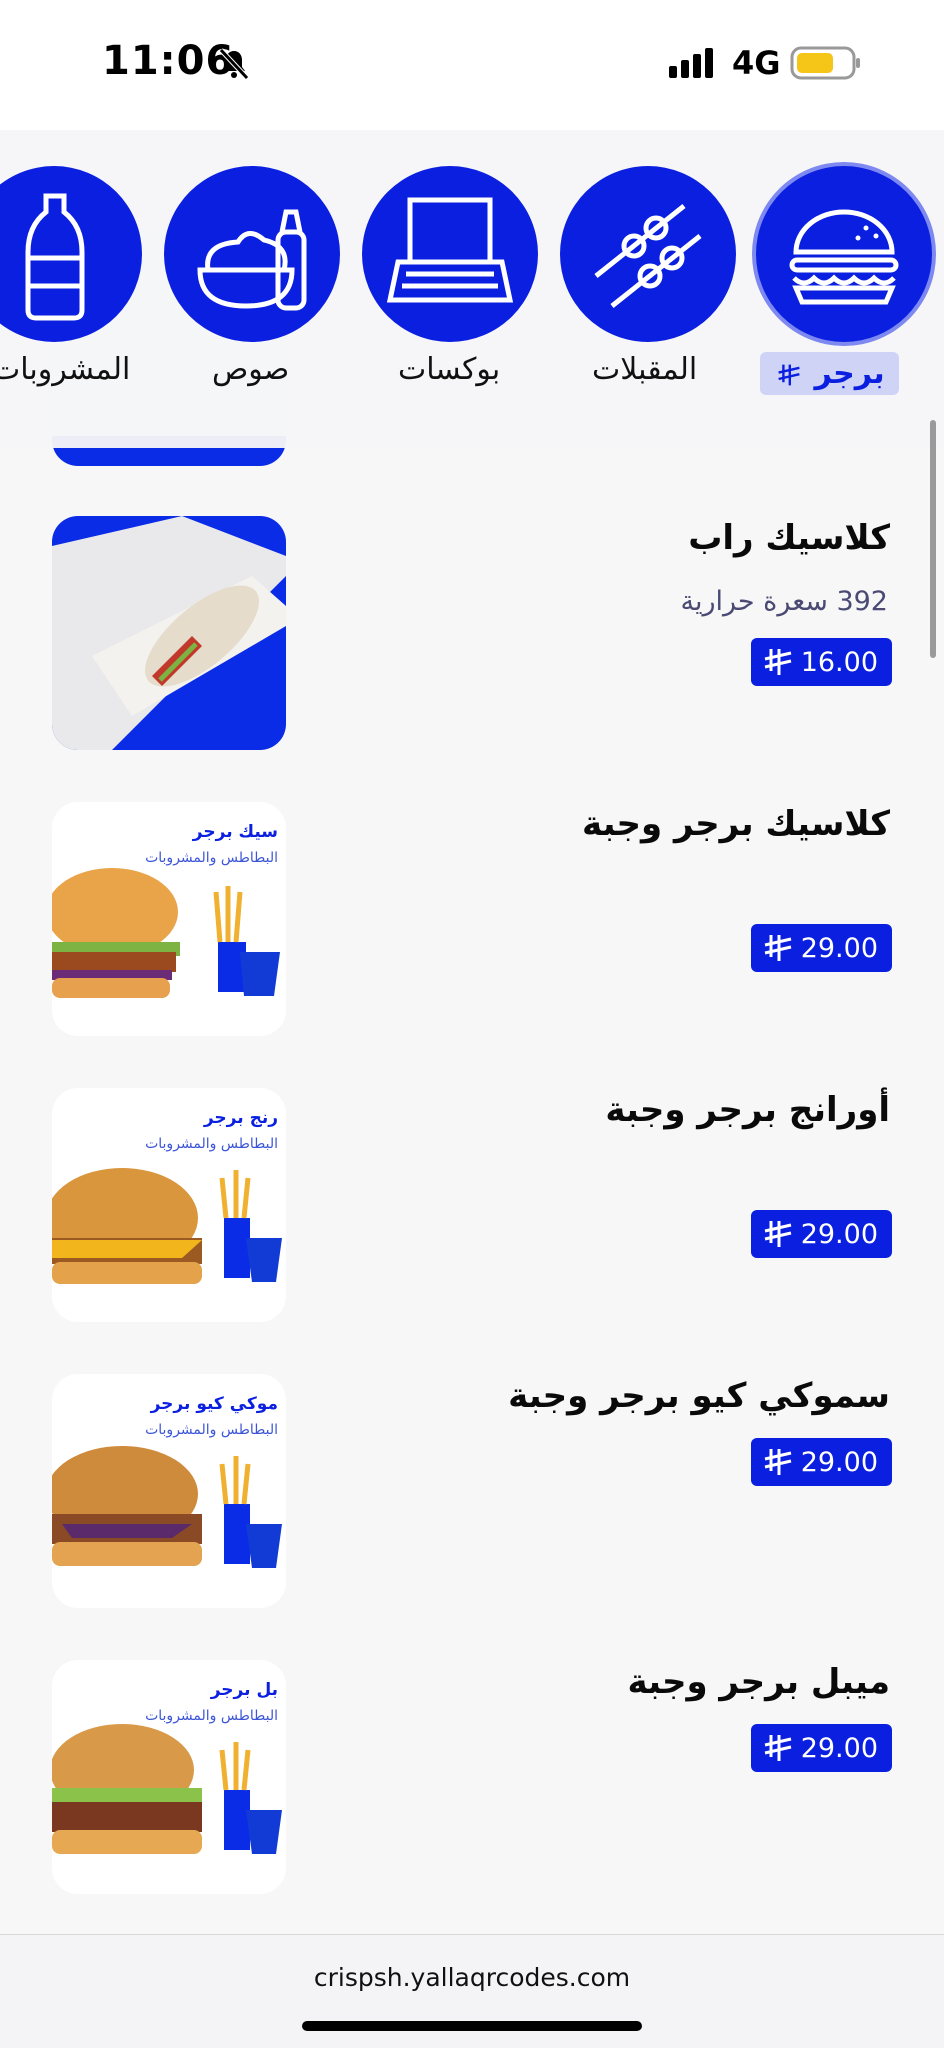  I want to click on item-title: سموكي كيو برجر وجبة, so click(699, 1396).